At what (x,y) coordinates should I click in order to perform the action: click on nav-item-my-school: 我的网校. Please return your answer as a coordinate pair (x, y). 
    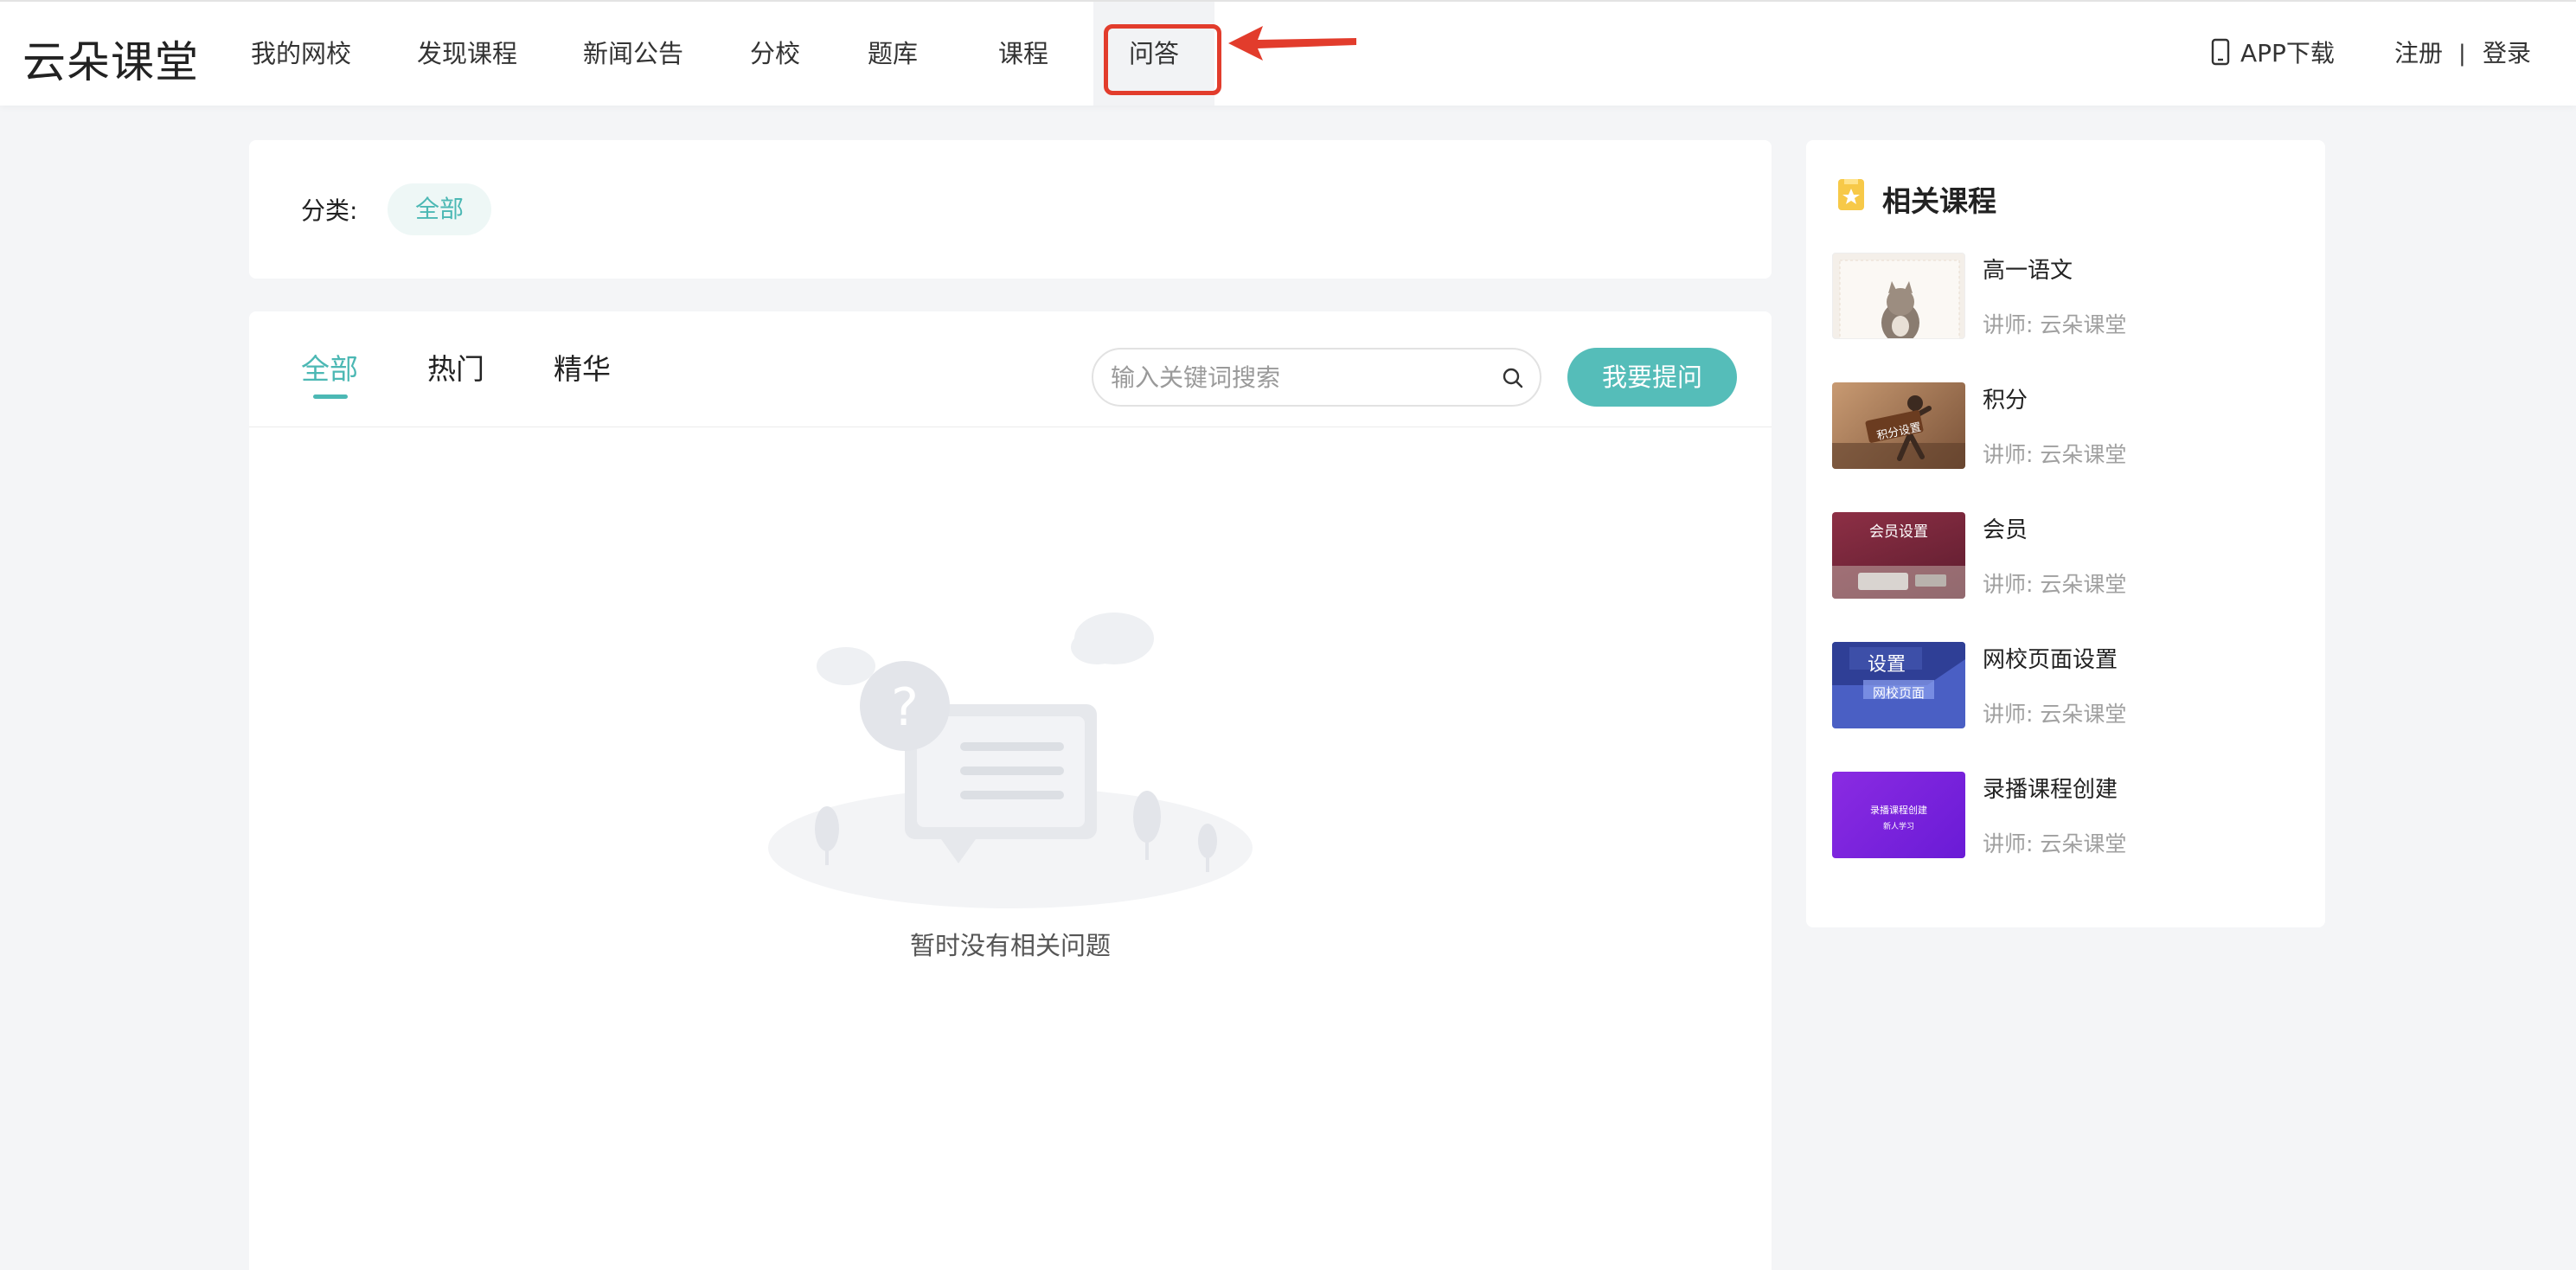
    Looking at the image, I should click on (301, 54).